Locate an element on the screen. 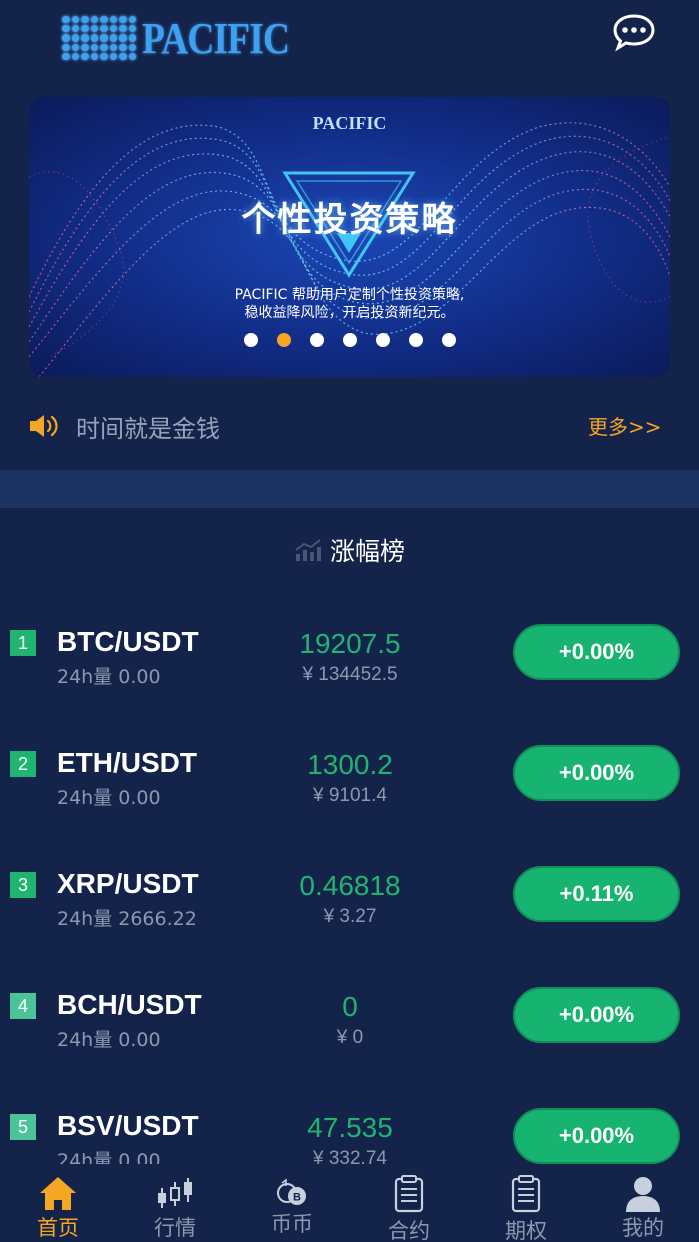 This screenshot has height=1242, width=699. user-icon is located at coordinates (643, 1194).